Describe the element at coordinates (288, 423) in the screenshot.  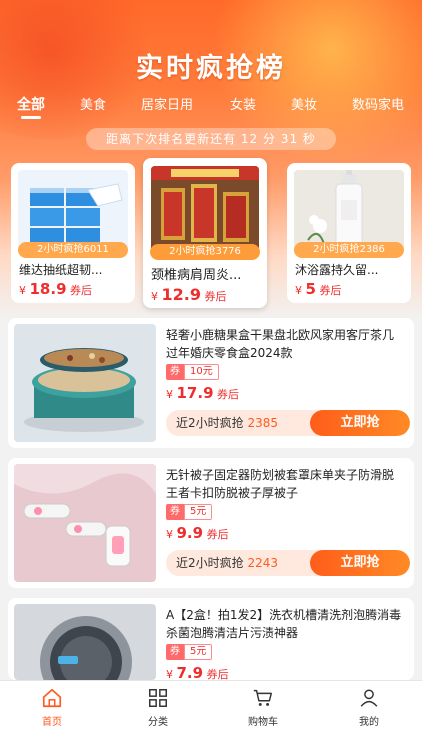
I see `sales-bar: 近2小时疯抢 2385 立即抢` at that location.